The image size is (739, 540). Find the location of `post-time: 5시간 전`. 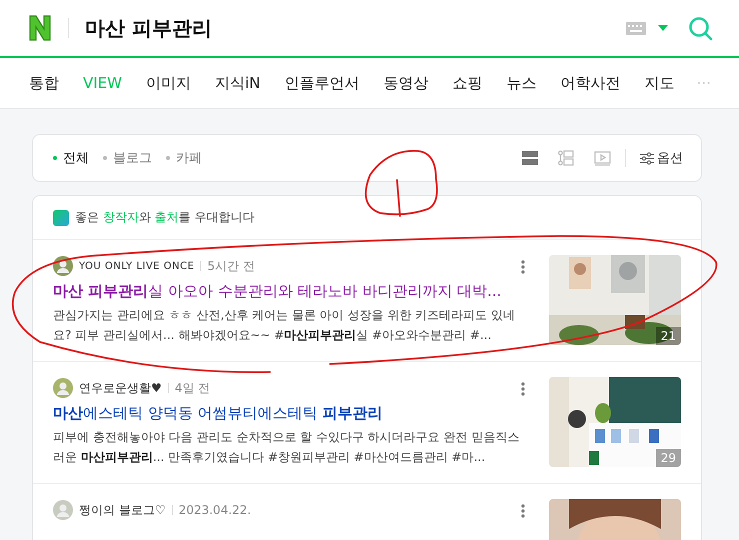

post-time: 5시간 전 is located at coordinates (231, 266).